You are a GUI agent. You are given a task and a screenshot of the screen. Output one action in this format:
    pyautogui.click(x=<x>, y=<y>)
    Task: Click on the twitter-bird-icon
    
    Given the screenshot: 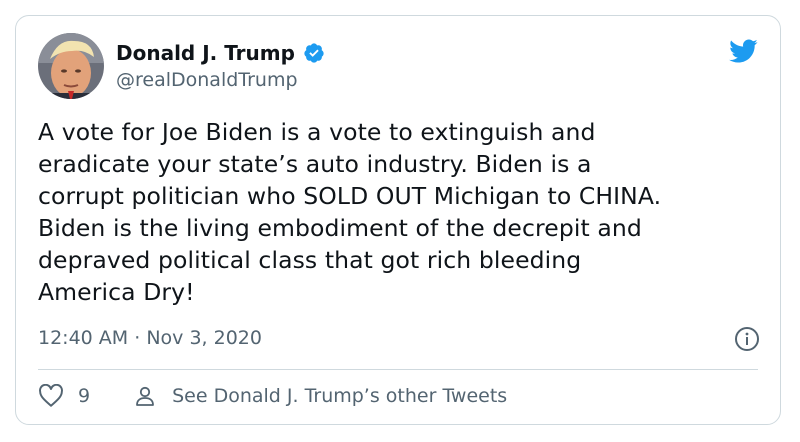 What is the action you would take?
    pyautogui.click(x=743, y=51)
    